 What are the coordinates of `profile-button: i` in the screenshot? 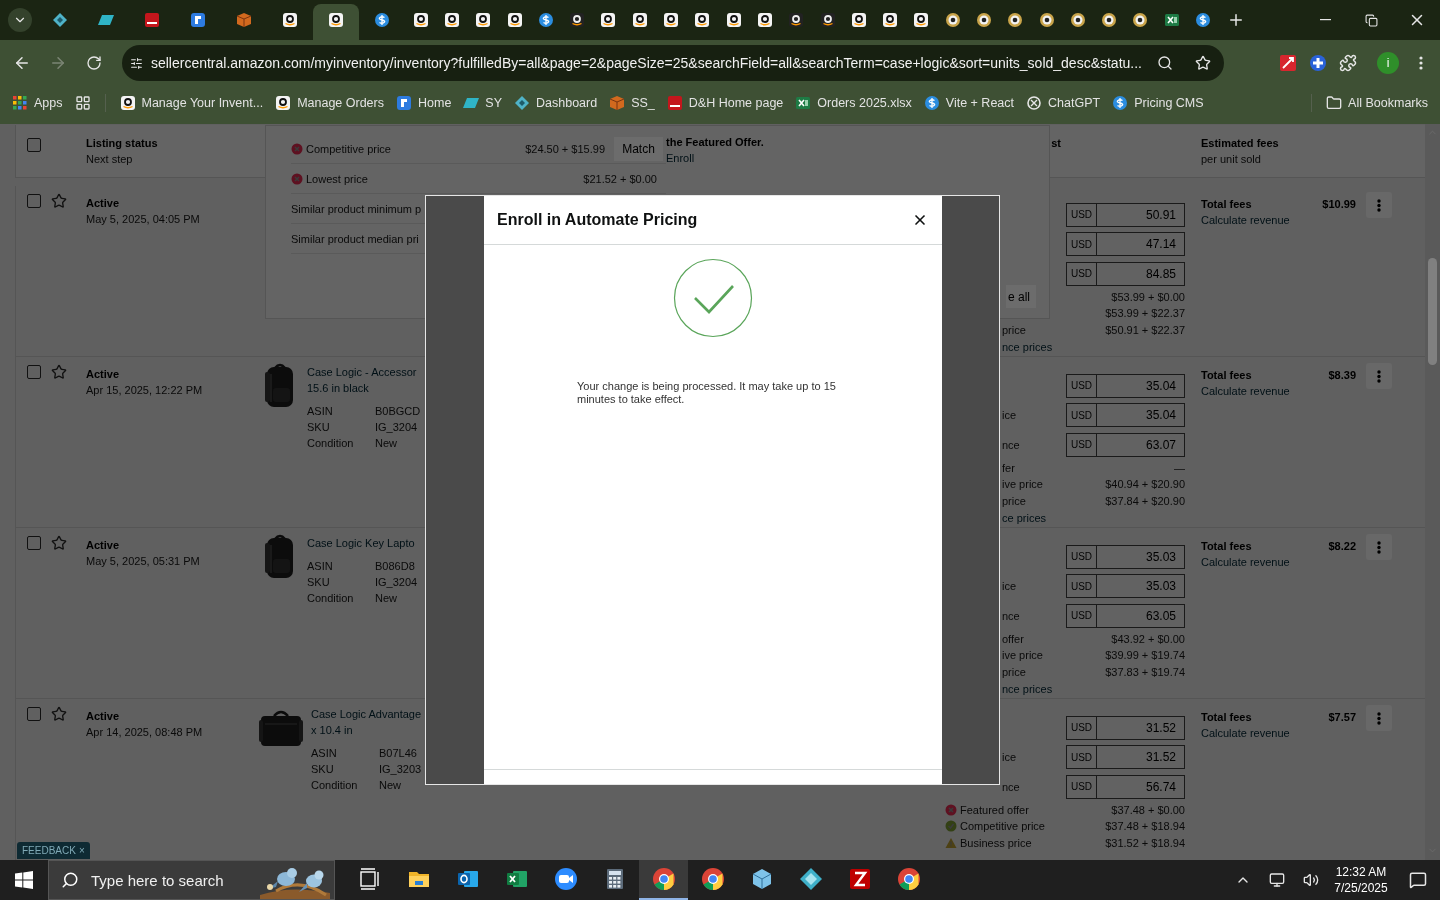 It's located at (1388, 63).